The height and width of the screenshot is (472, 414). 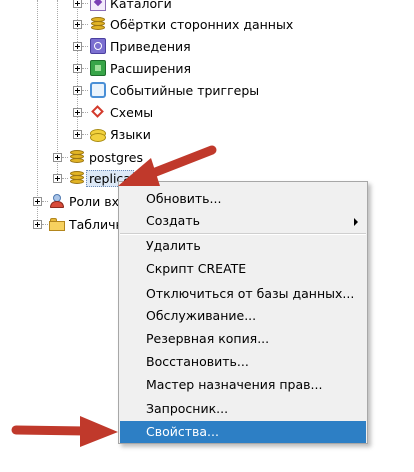 I want to click on extension-icon, so click(x=98, y=68).